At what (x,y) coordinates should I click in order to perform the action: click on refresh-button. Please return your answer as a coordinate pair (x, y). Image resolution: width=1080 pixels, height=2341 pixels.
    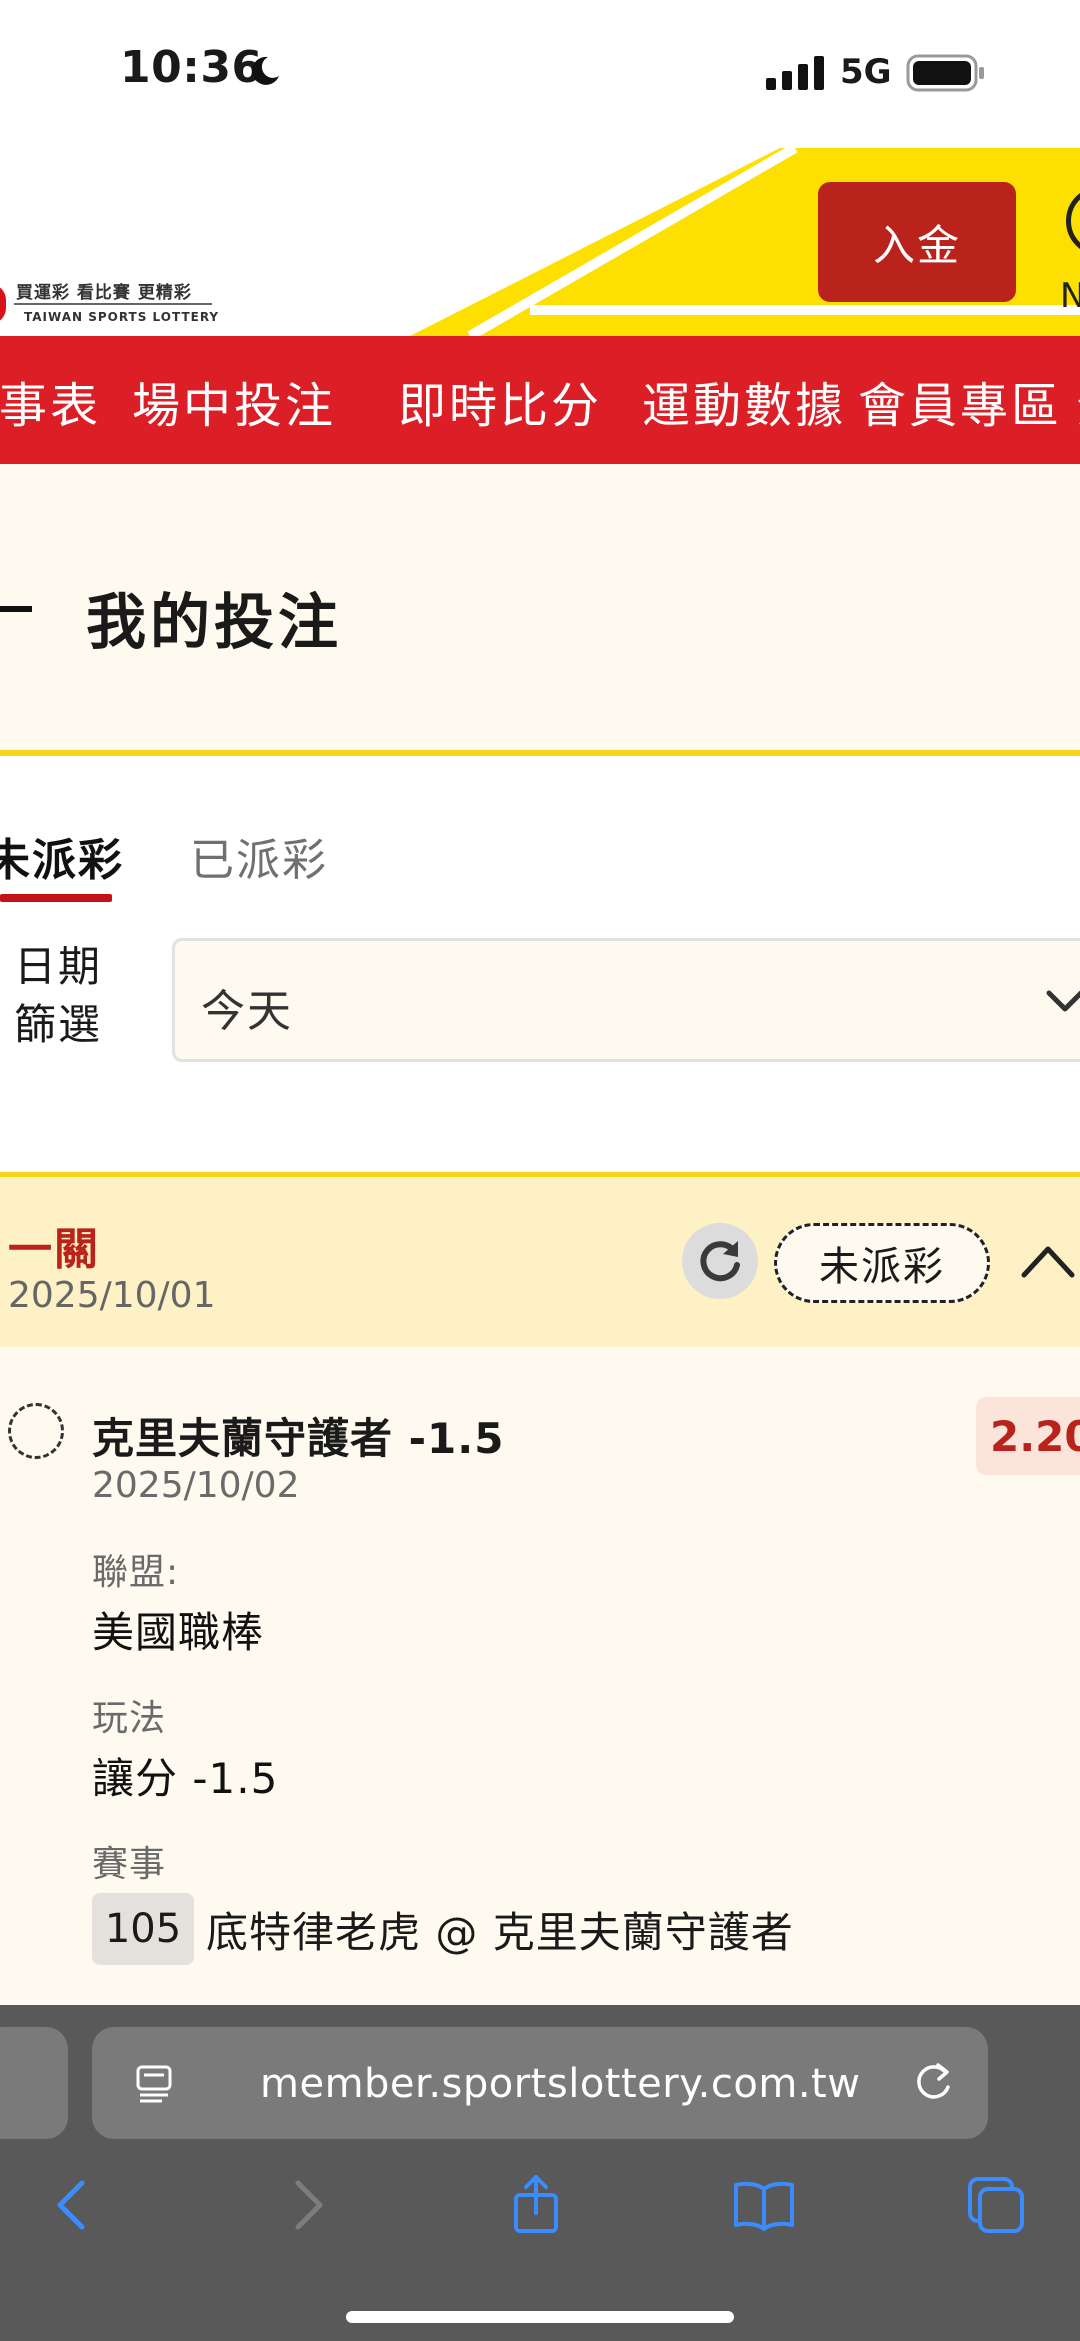
    Looking at the image, I should click on (720, 1261).